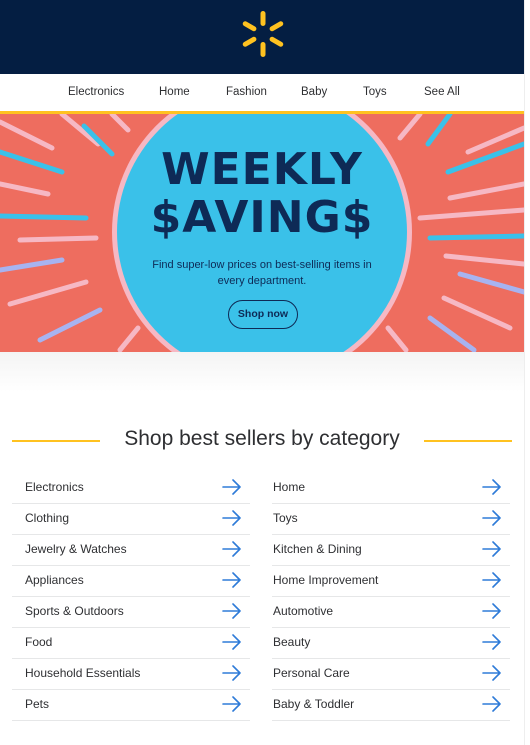 This screenshot has height=745, width=530. Describe the element at coordinates (131, 488) in the screenshot. I see `category-link: Electronics` at that location.